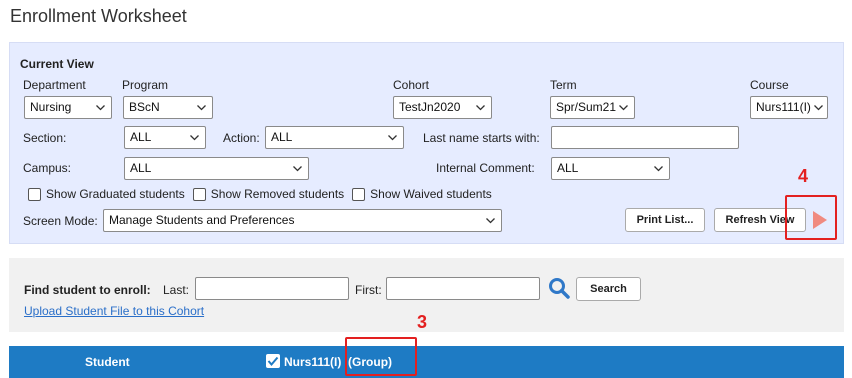 The height and width of the screenshot is (378, 852). I want to click on page-title: Enrollment Worksheet, so click(98, 16).